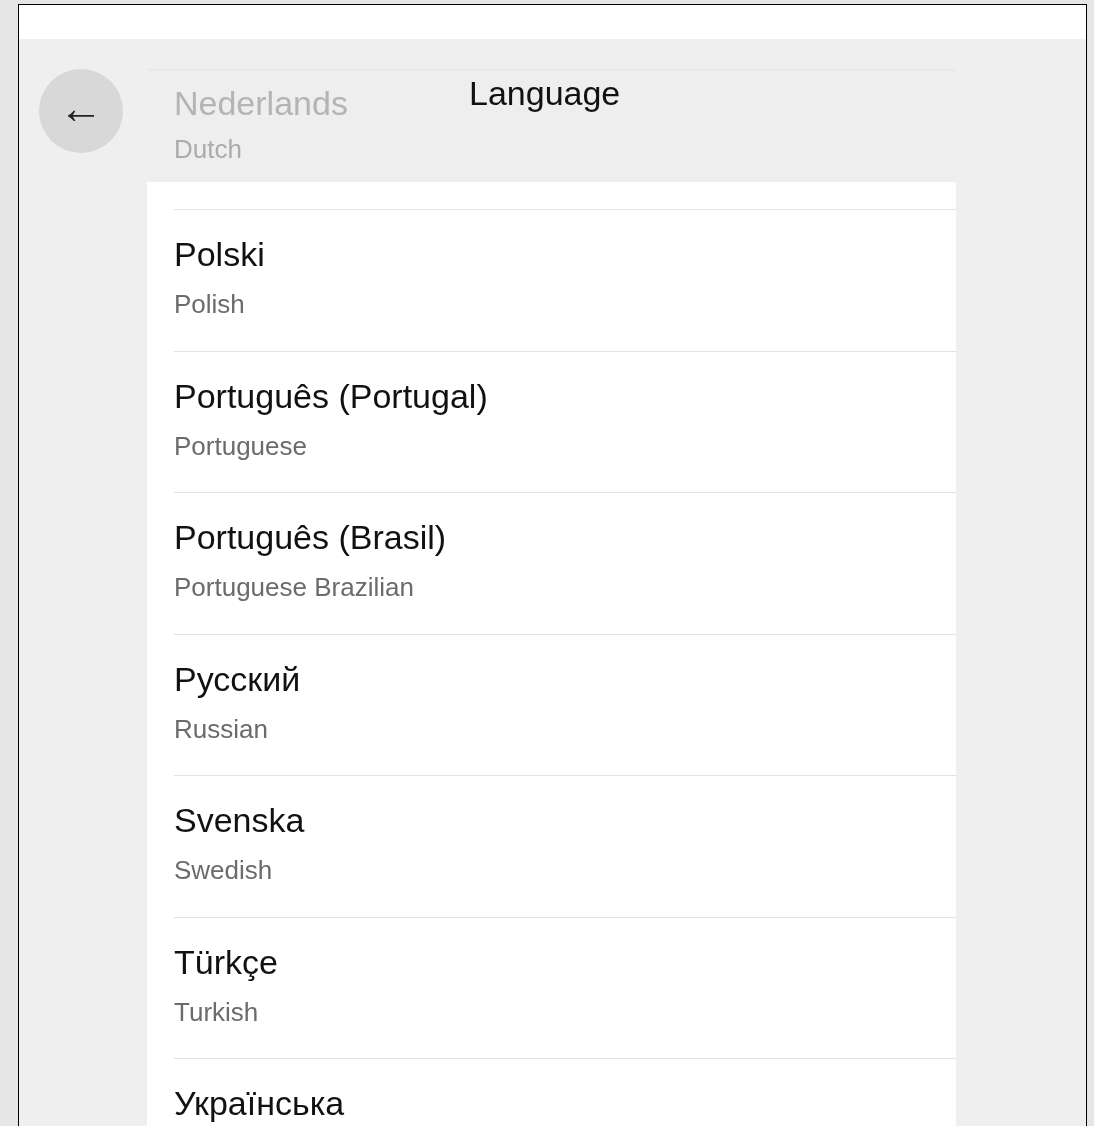 The height and width of the screenshot is (1126, 1094). What do you see at coordinates (223, 870) in the screenshot?
I see `language-english-name: Swedish` at bounding box center [223, 870].